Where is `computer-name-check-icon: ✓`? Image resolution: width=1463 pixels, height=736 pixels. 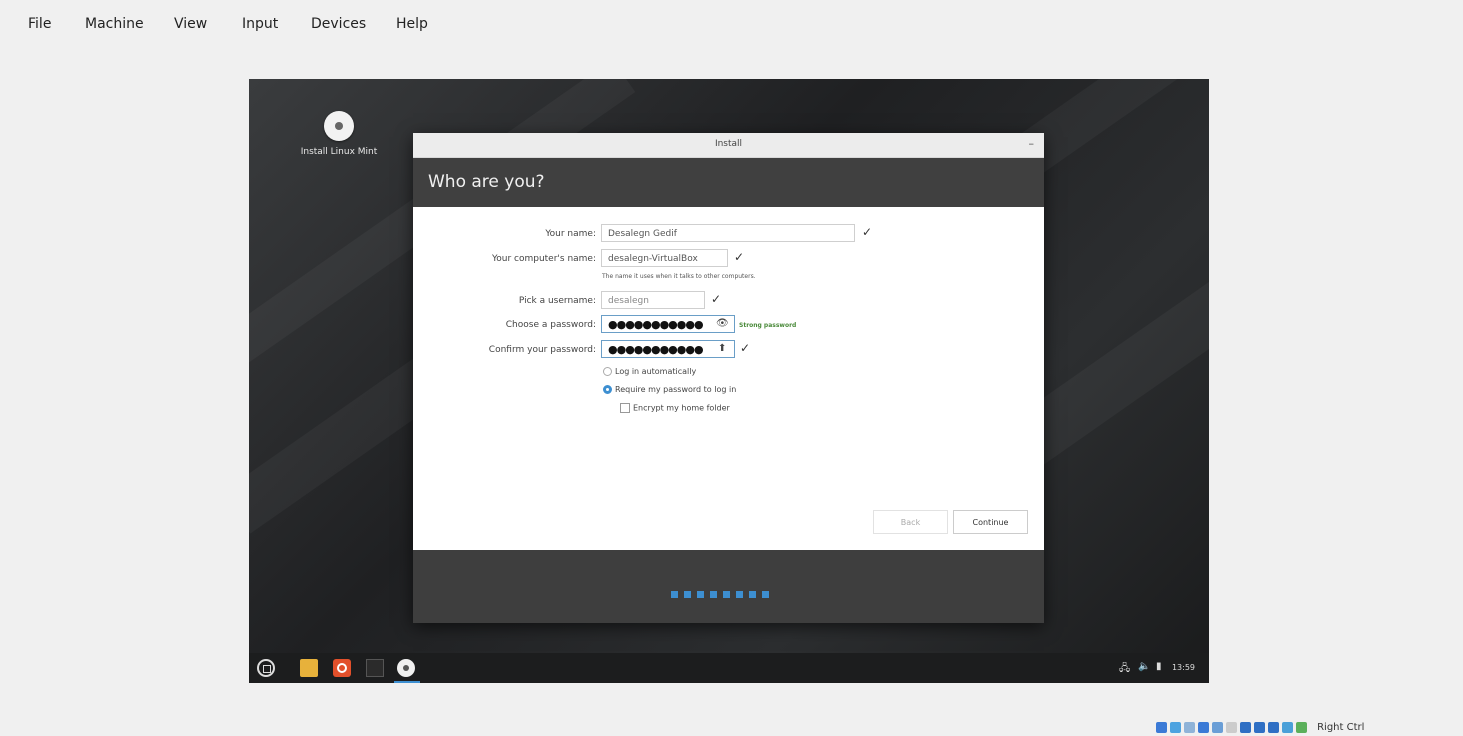 computer-name-check-icon: ✓ is located at coordinates (739, 257).